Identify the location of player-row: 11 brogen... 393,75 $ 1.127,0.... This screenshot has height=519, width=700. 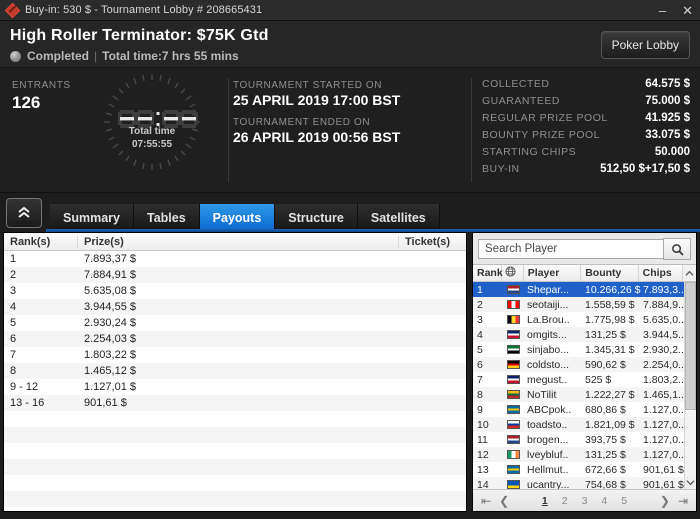
(578, 439).